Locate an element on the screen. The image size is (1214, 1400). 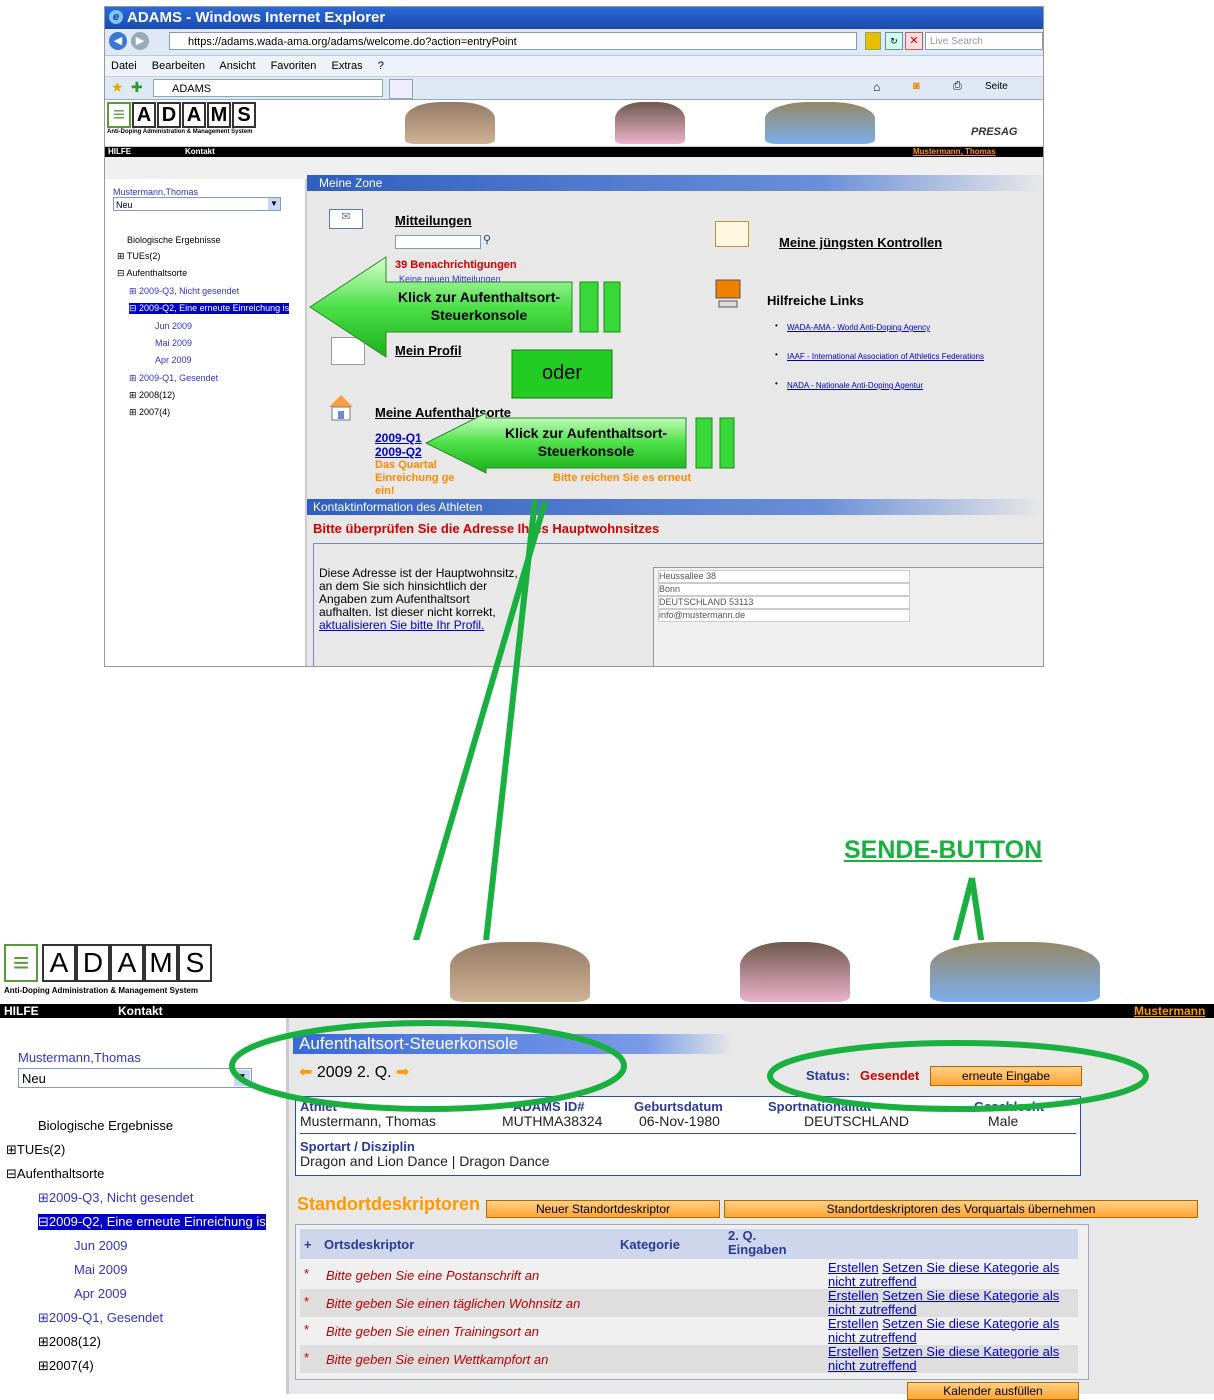
gender-value: Male is located at coordinates (1003, 1121).